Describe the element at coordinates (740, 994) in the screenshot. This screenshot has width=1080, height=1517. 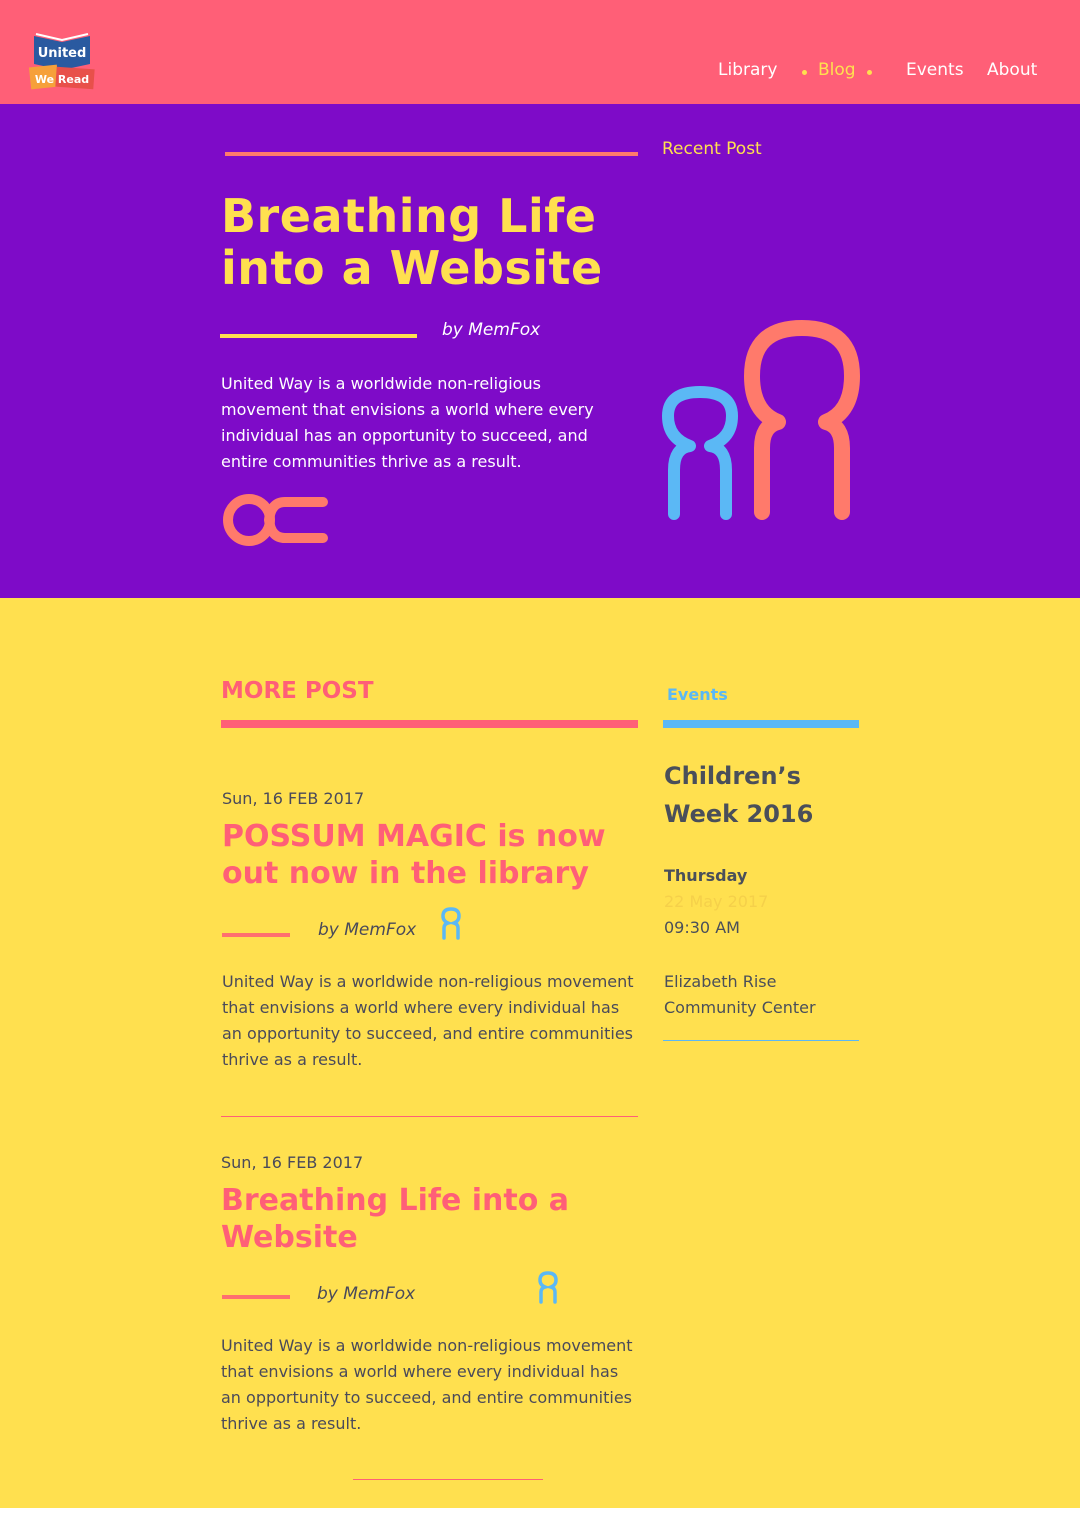
I see `event-venue: Elizabeth Rise Community Center` at that location.